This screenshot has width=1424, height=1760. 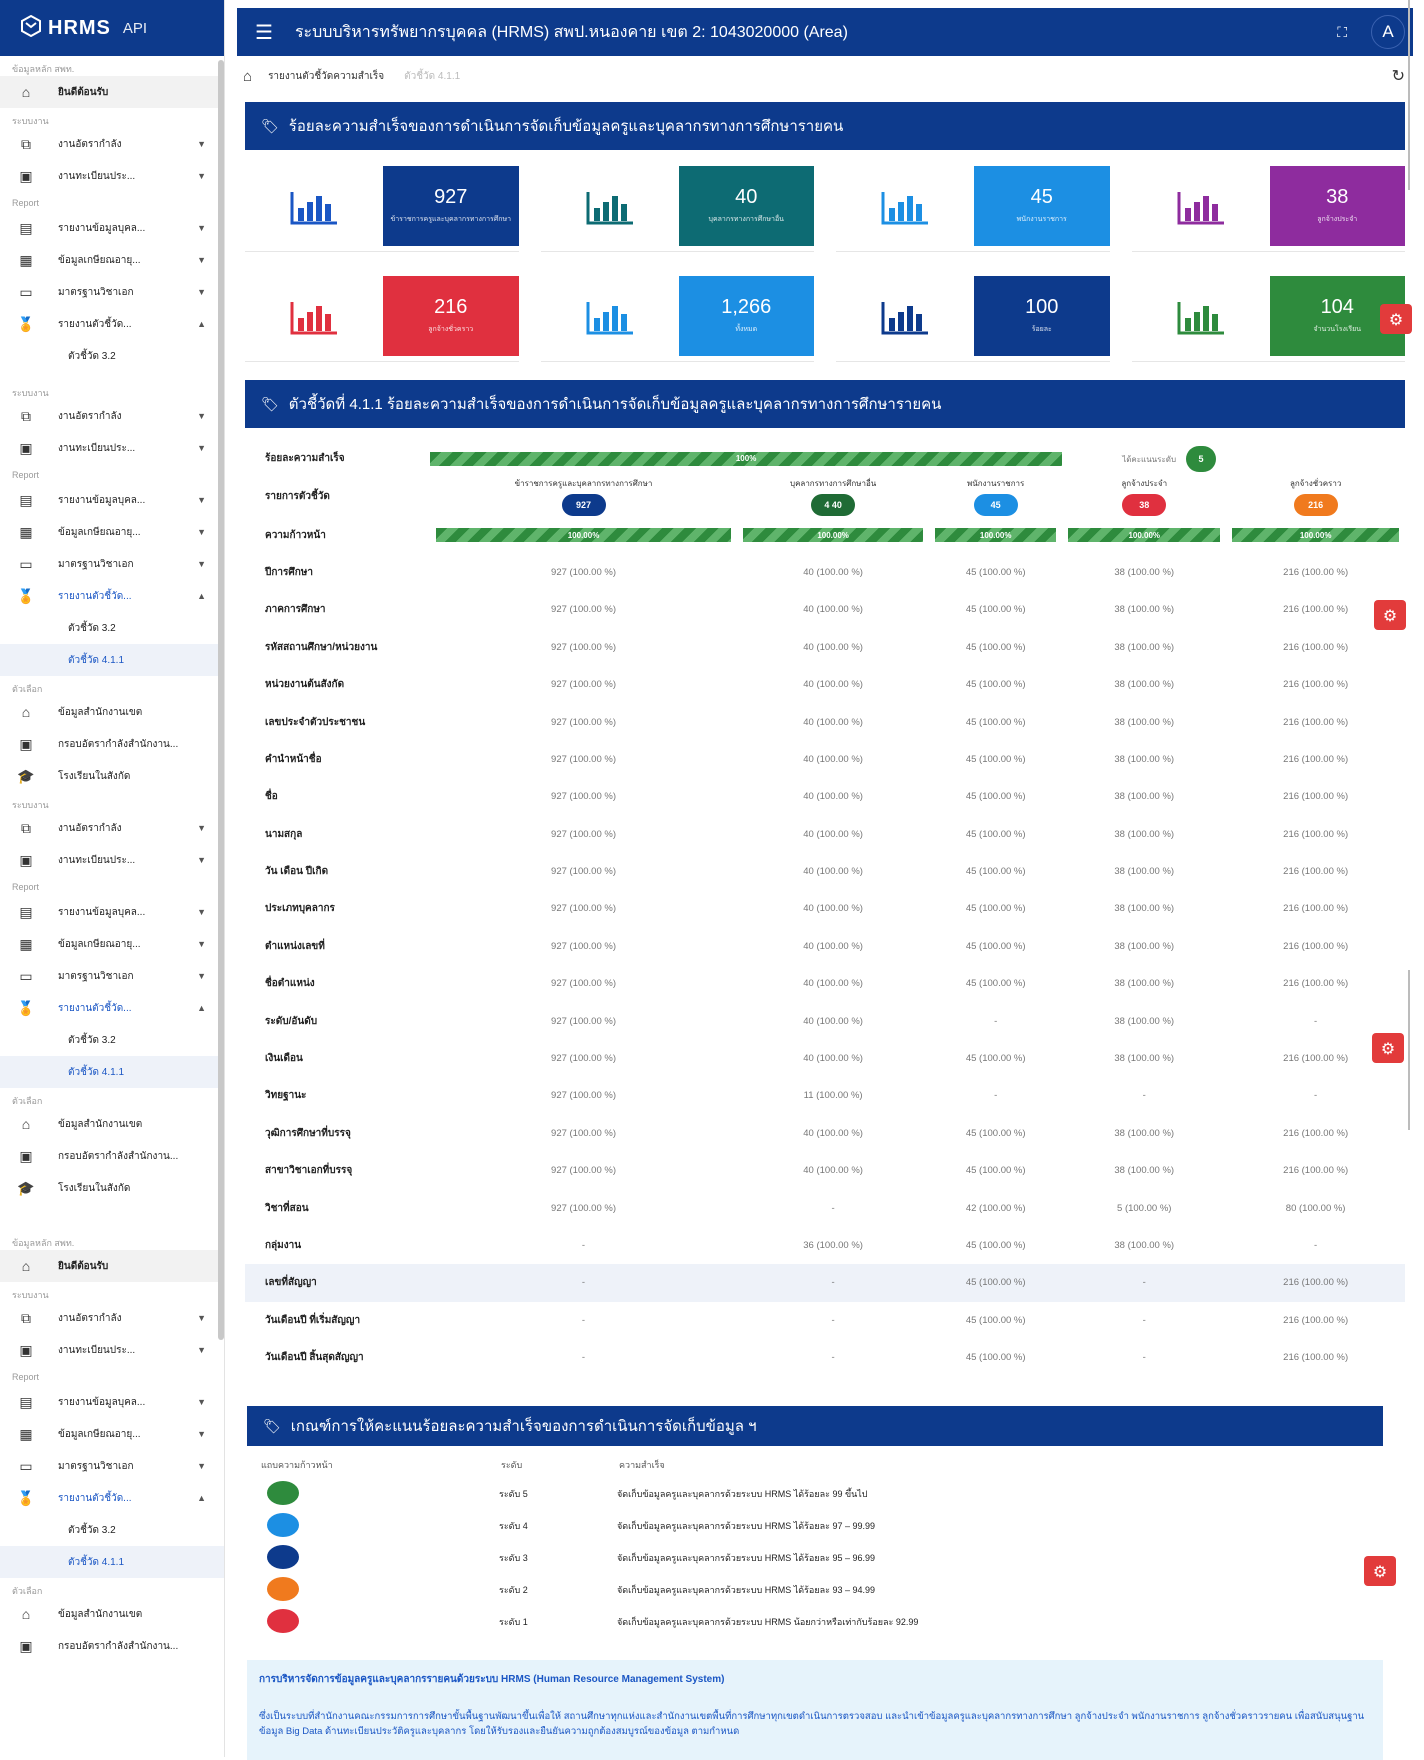 What do you see at coordinates (26, 1349) in the screenshot?
I see `id-card-icon: ▣` at bounding box center [26, 1349].